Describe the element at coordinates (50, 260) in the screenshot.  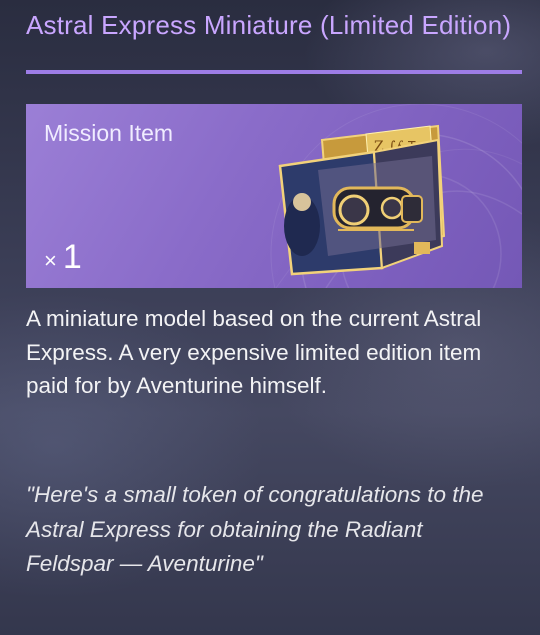
I see `quantity-prefix: ×` at that location.